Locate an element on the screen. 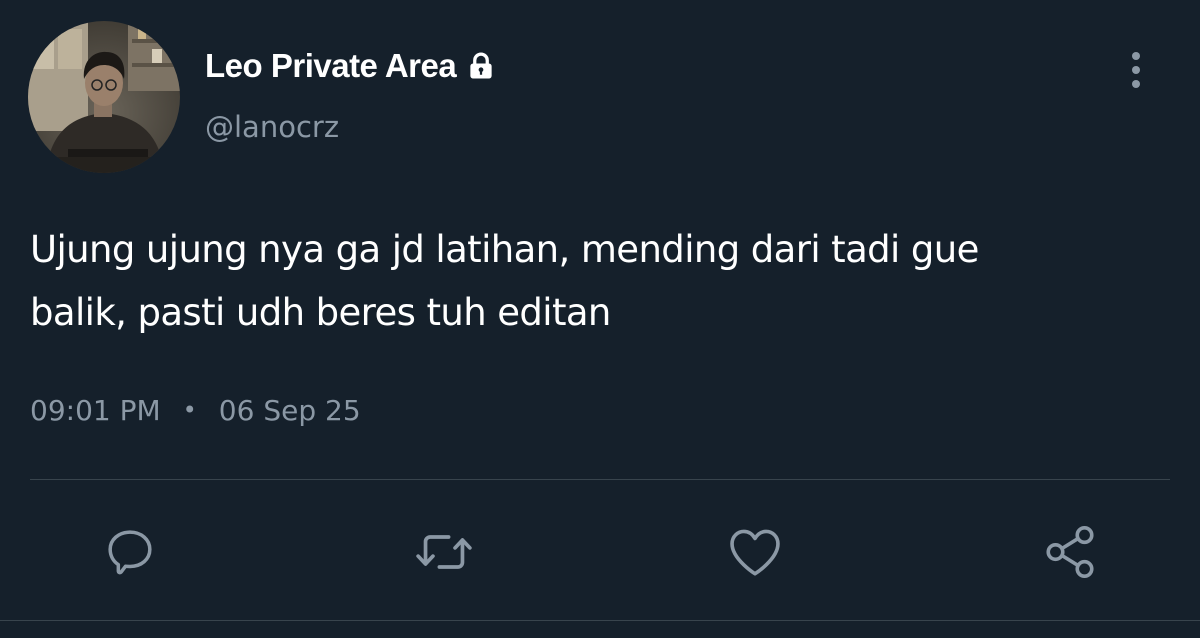 Image resolution: width=1200 pixels, height=638 pixels. display-name: Leo Private Area is located at coordinates (350, 66).